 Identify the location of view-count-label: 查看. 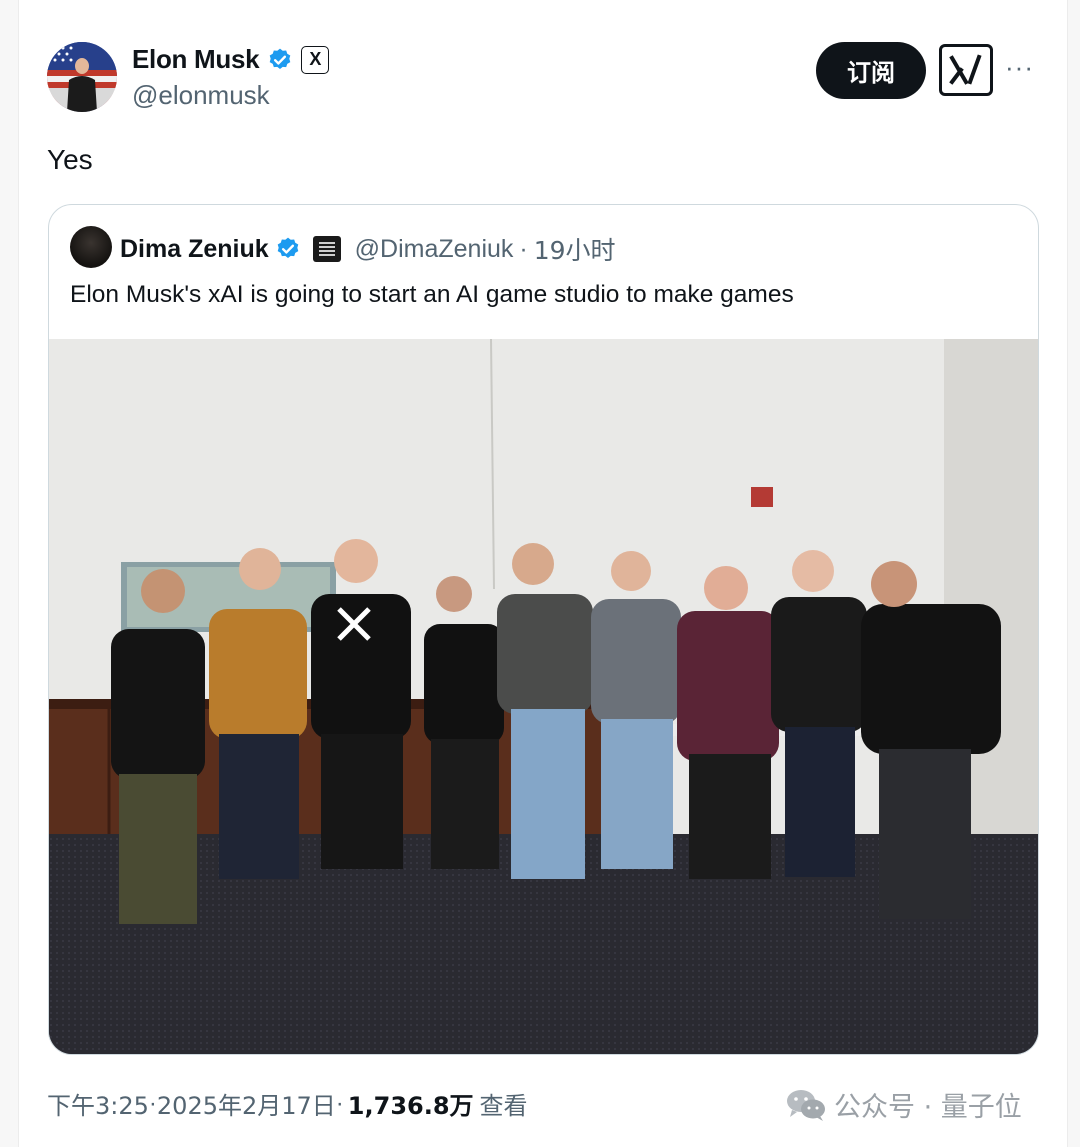
(503, 1106).